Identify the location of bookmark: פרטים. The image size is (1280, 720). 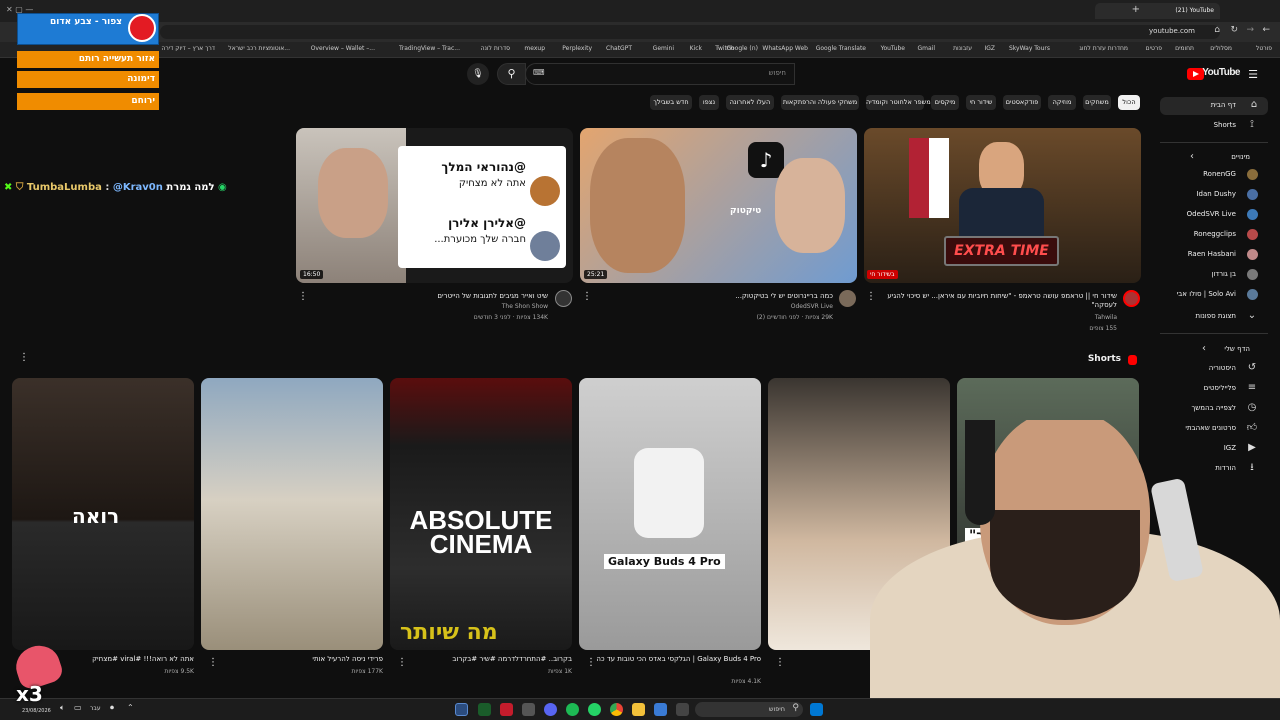
(1154, 48).